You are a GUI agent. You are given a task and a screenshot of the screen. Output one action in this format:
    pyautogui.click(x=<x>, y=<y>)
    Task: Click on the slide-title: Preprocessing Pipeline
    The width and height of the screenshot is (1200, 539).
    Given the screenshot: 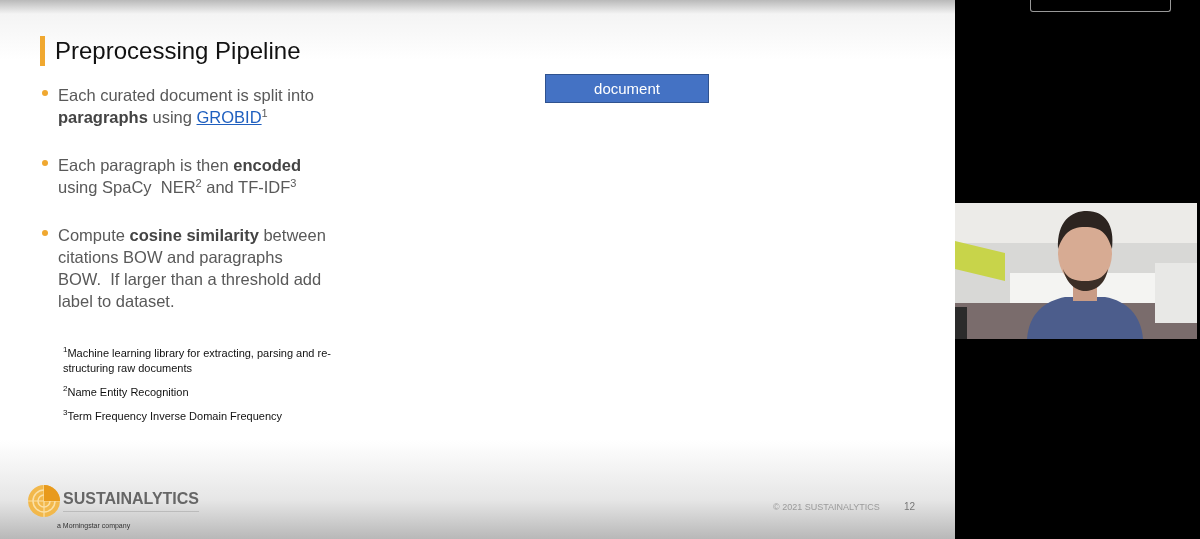 What is the action you would take?
    pyautogui.click(x=178, y=51)
    